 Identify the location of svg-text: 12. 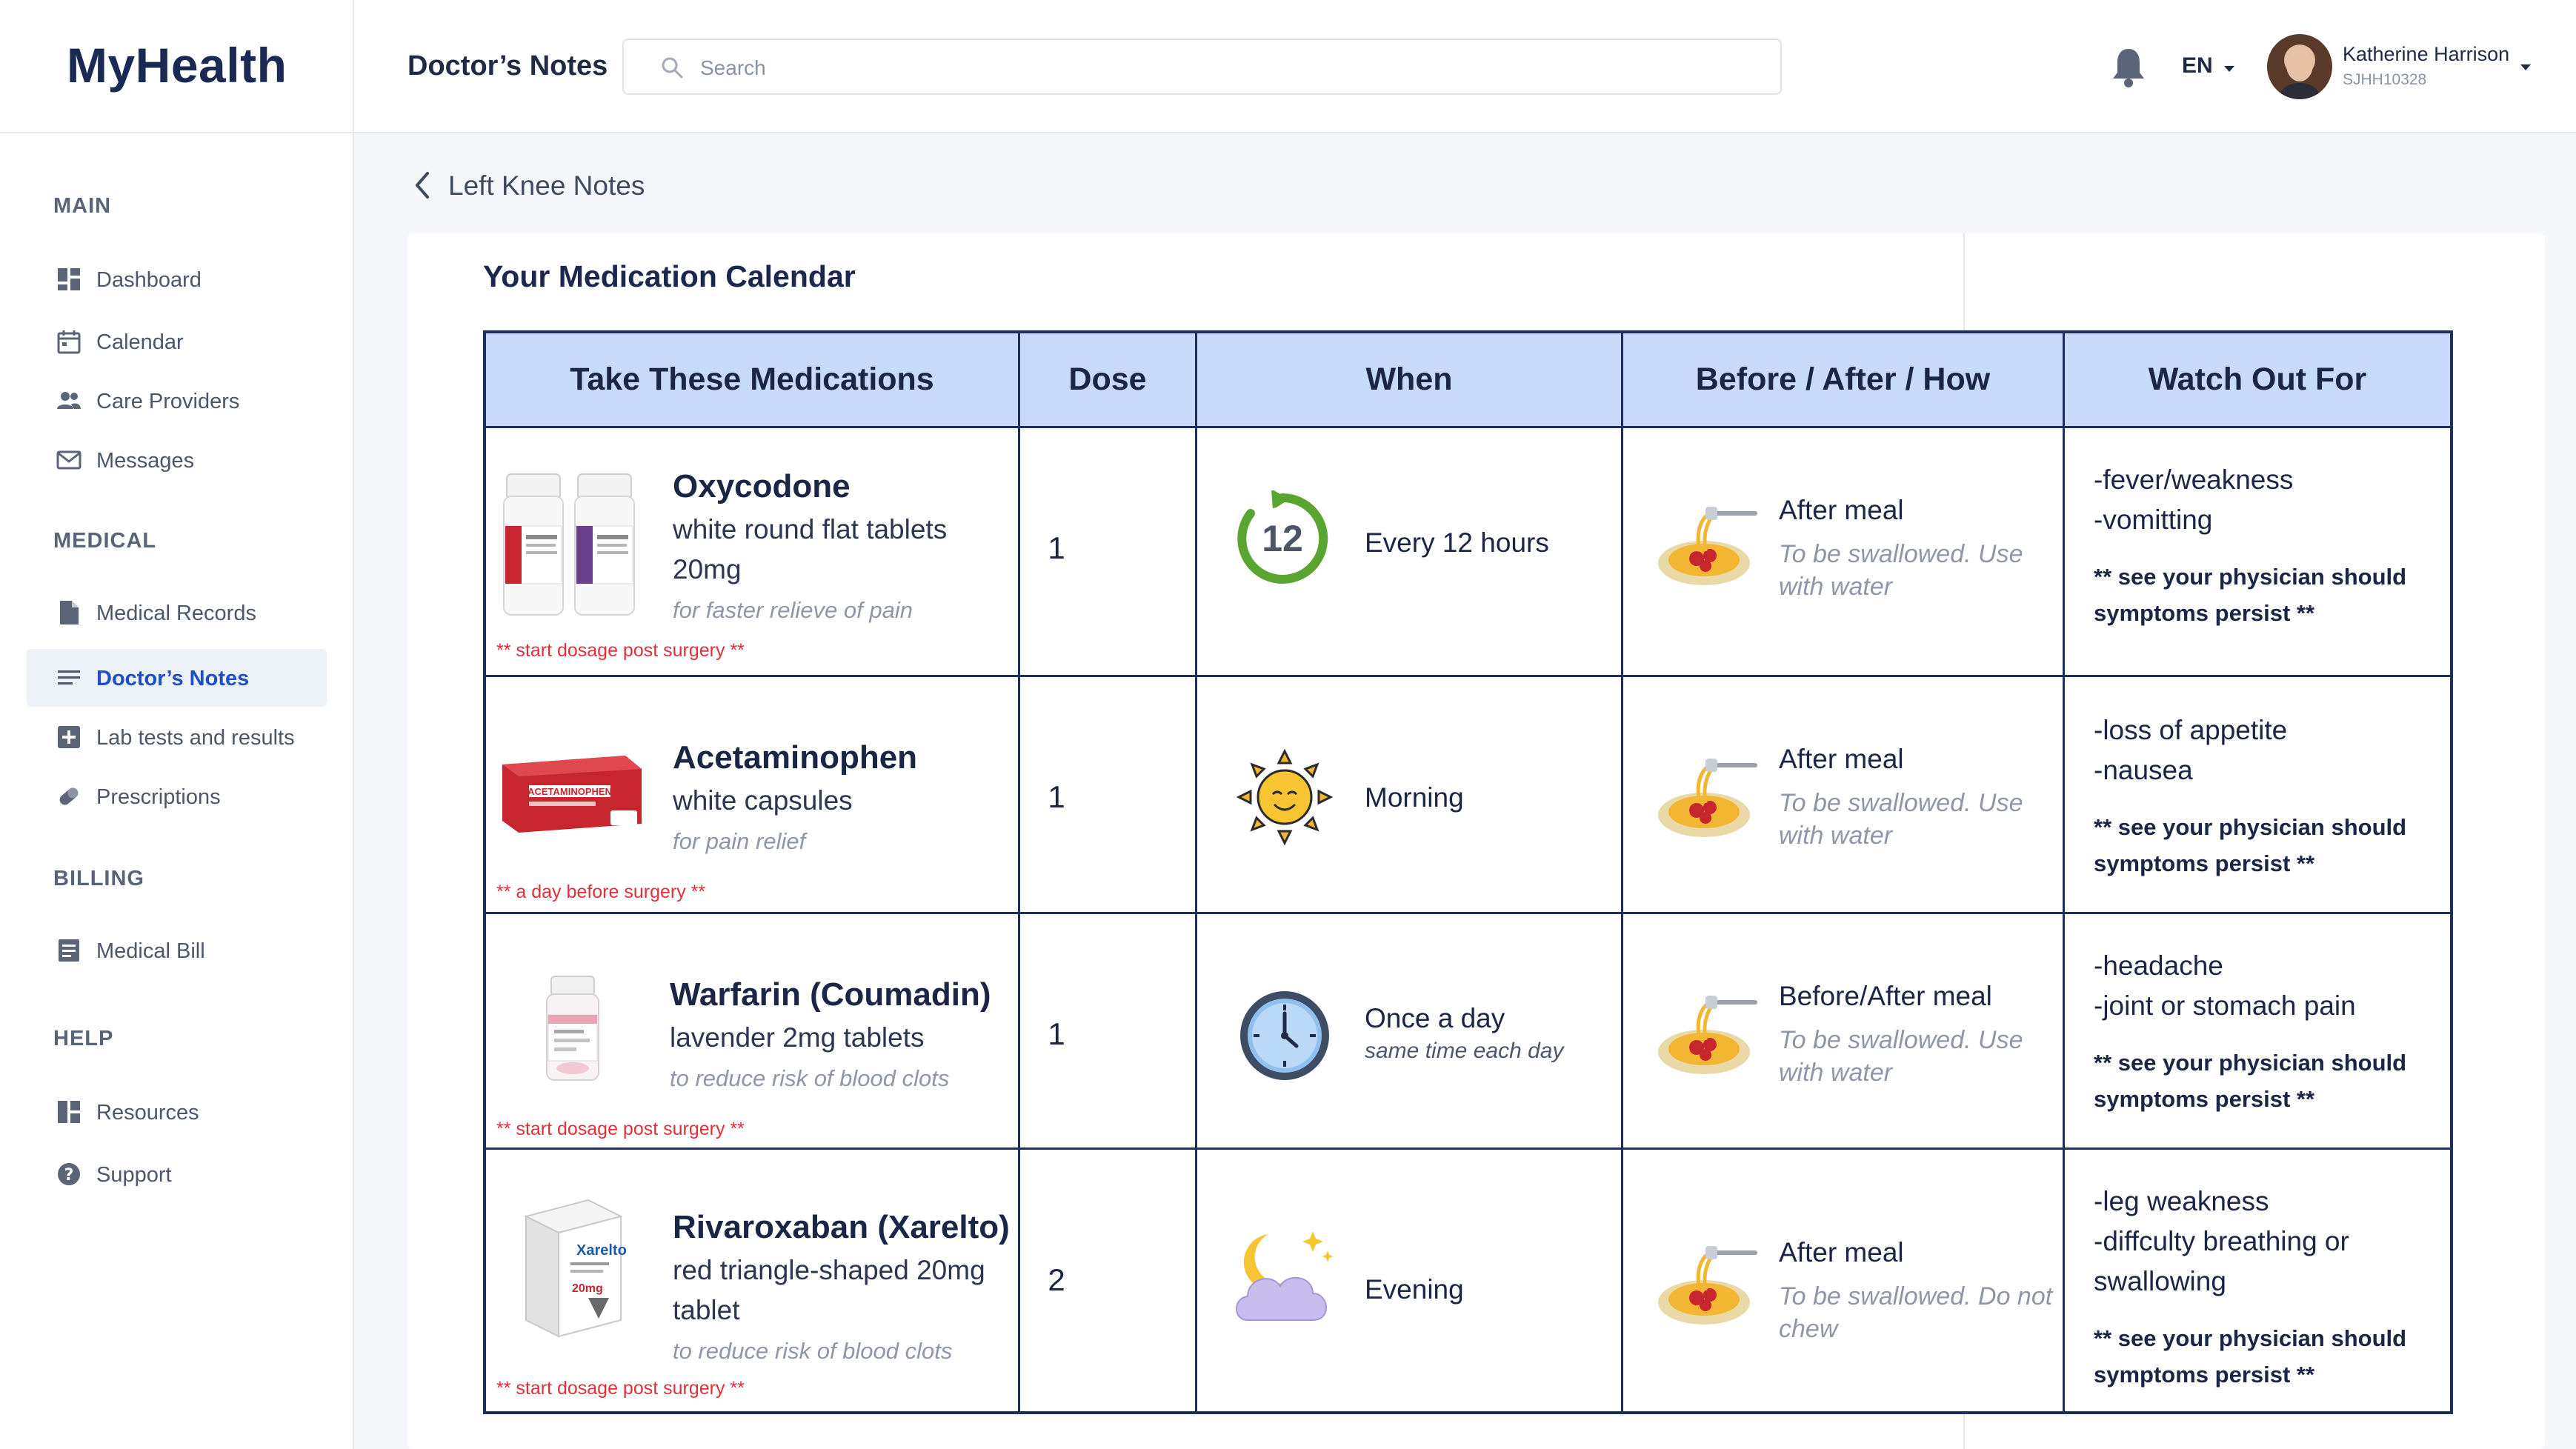
(1282, 538).